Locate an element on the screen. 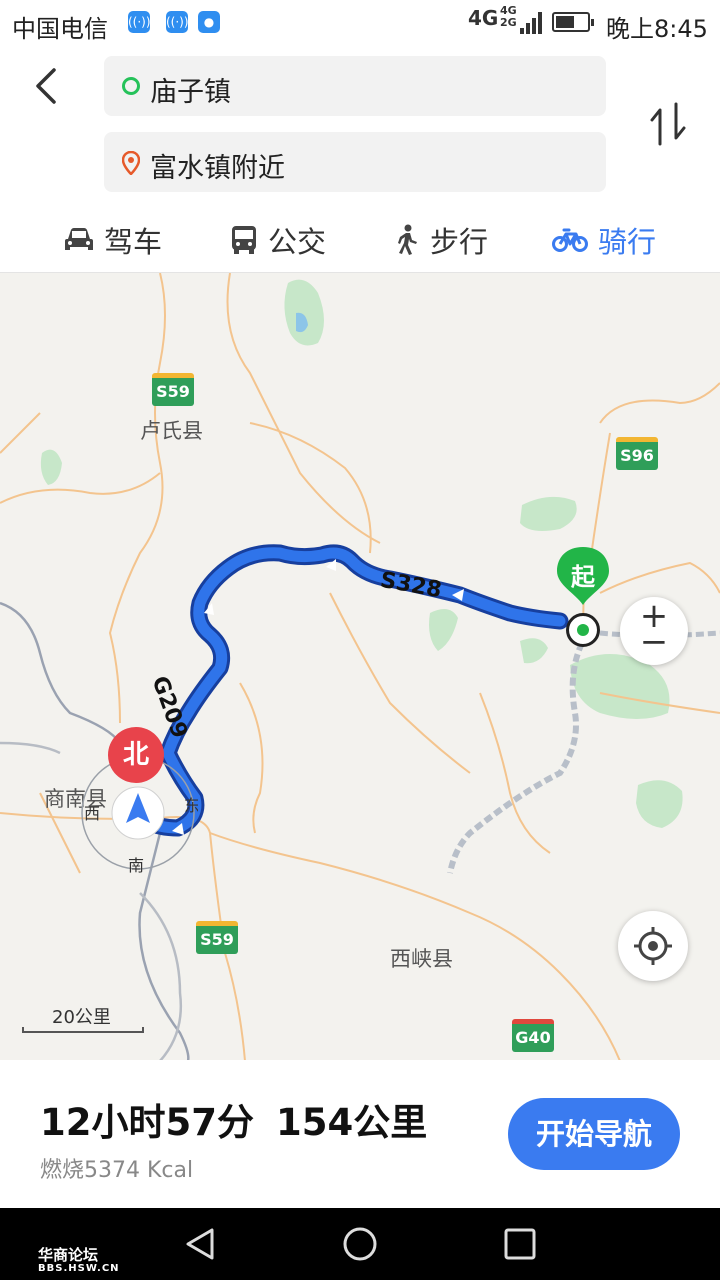  recents-square-icon is located at coordinates (520, 1244).